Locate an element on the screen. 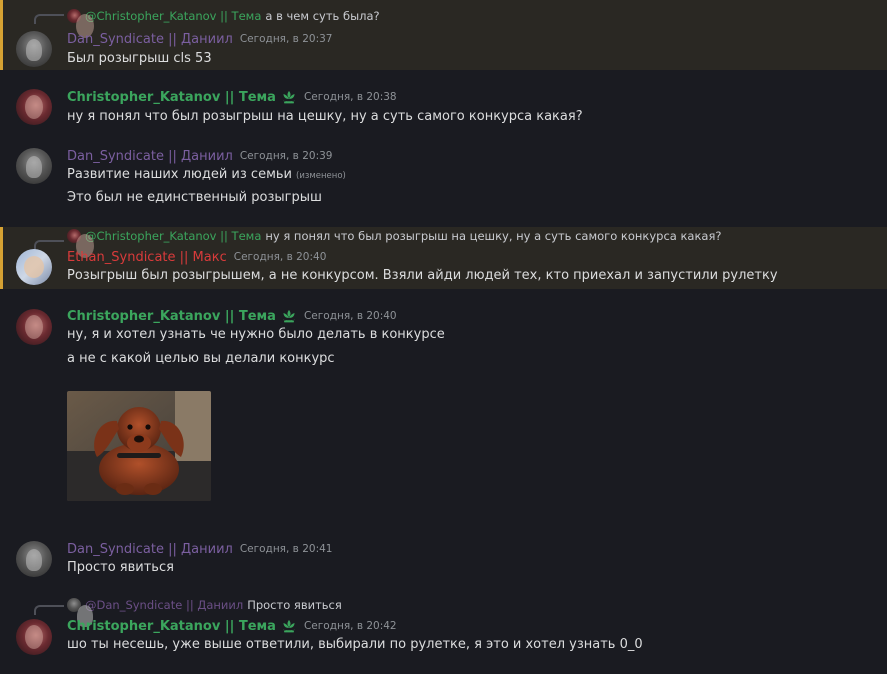  reply-text: а в чем суть была? is located at coordinates (322, 16).